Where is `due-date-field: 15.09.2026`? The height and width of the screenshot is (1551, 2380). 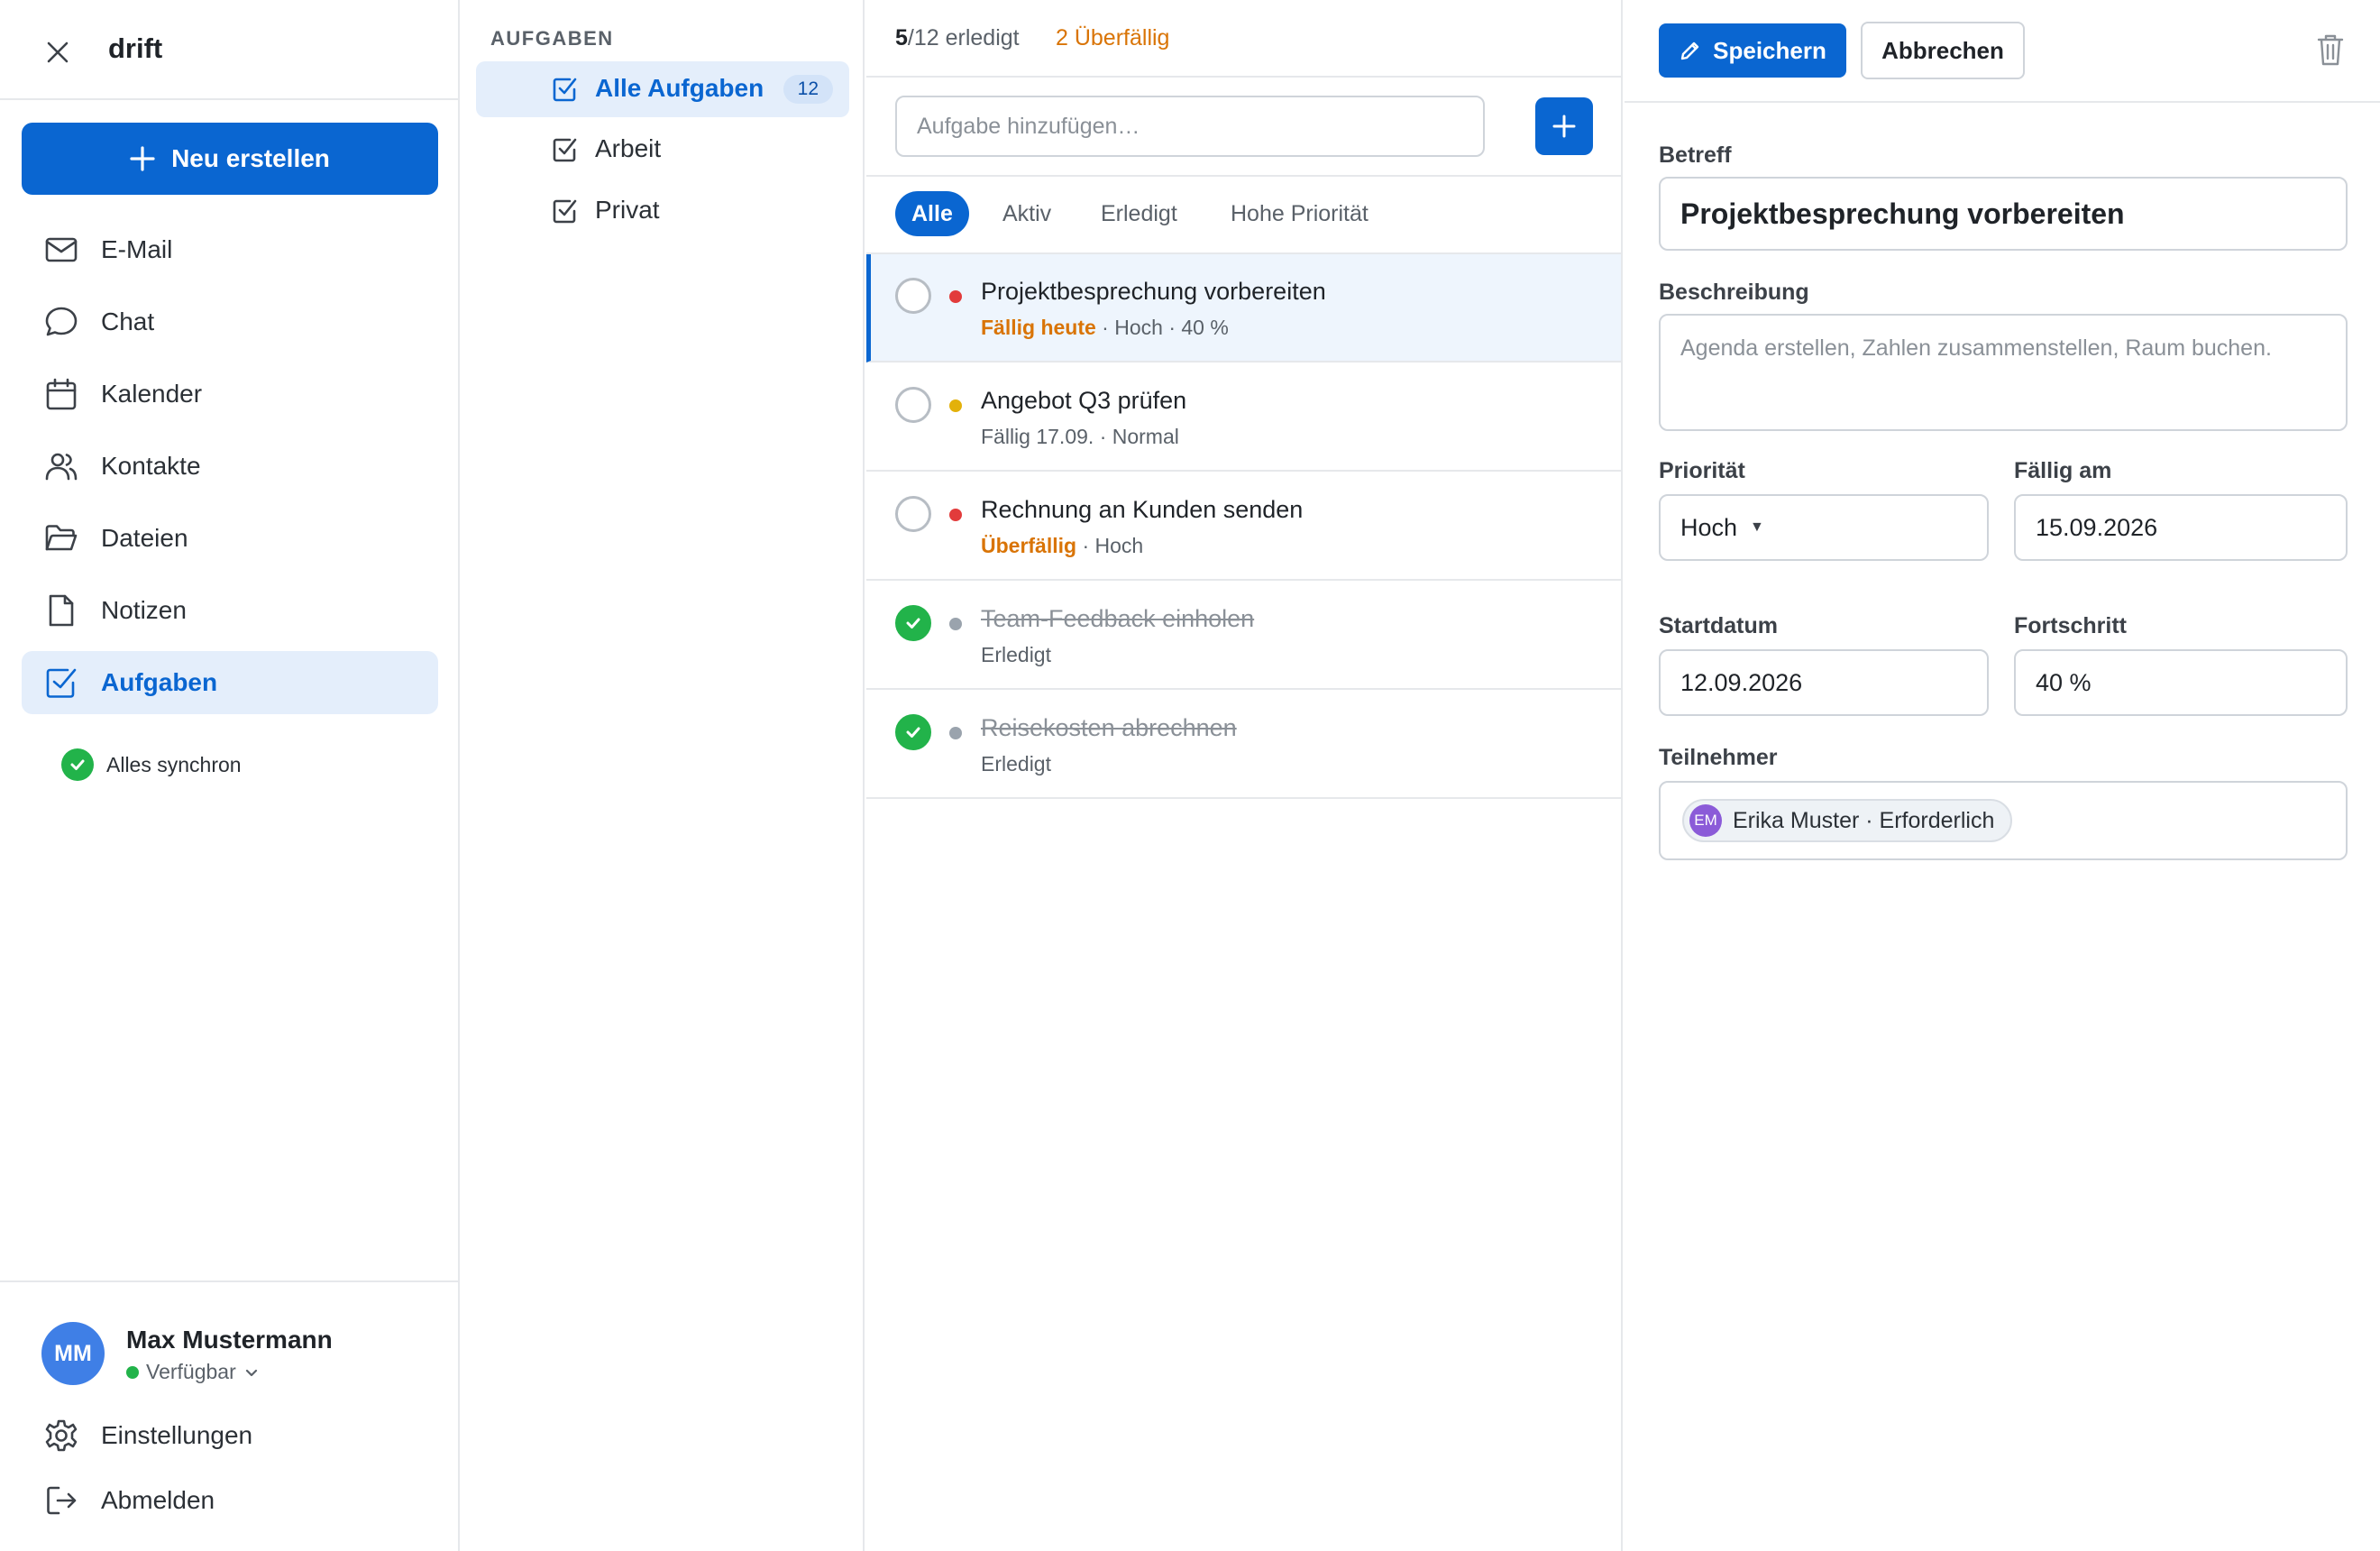
due-date-field: 15.09.2026 is located at coordinates (2181, 527).